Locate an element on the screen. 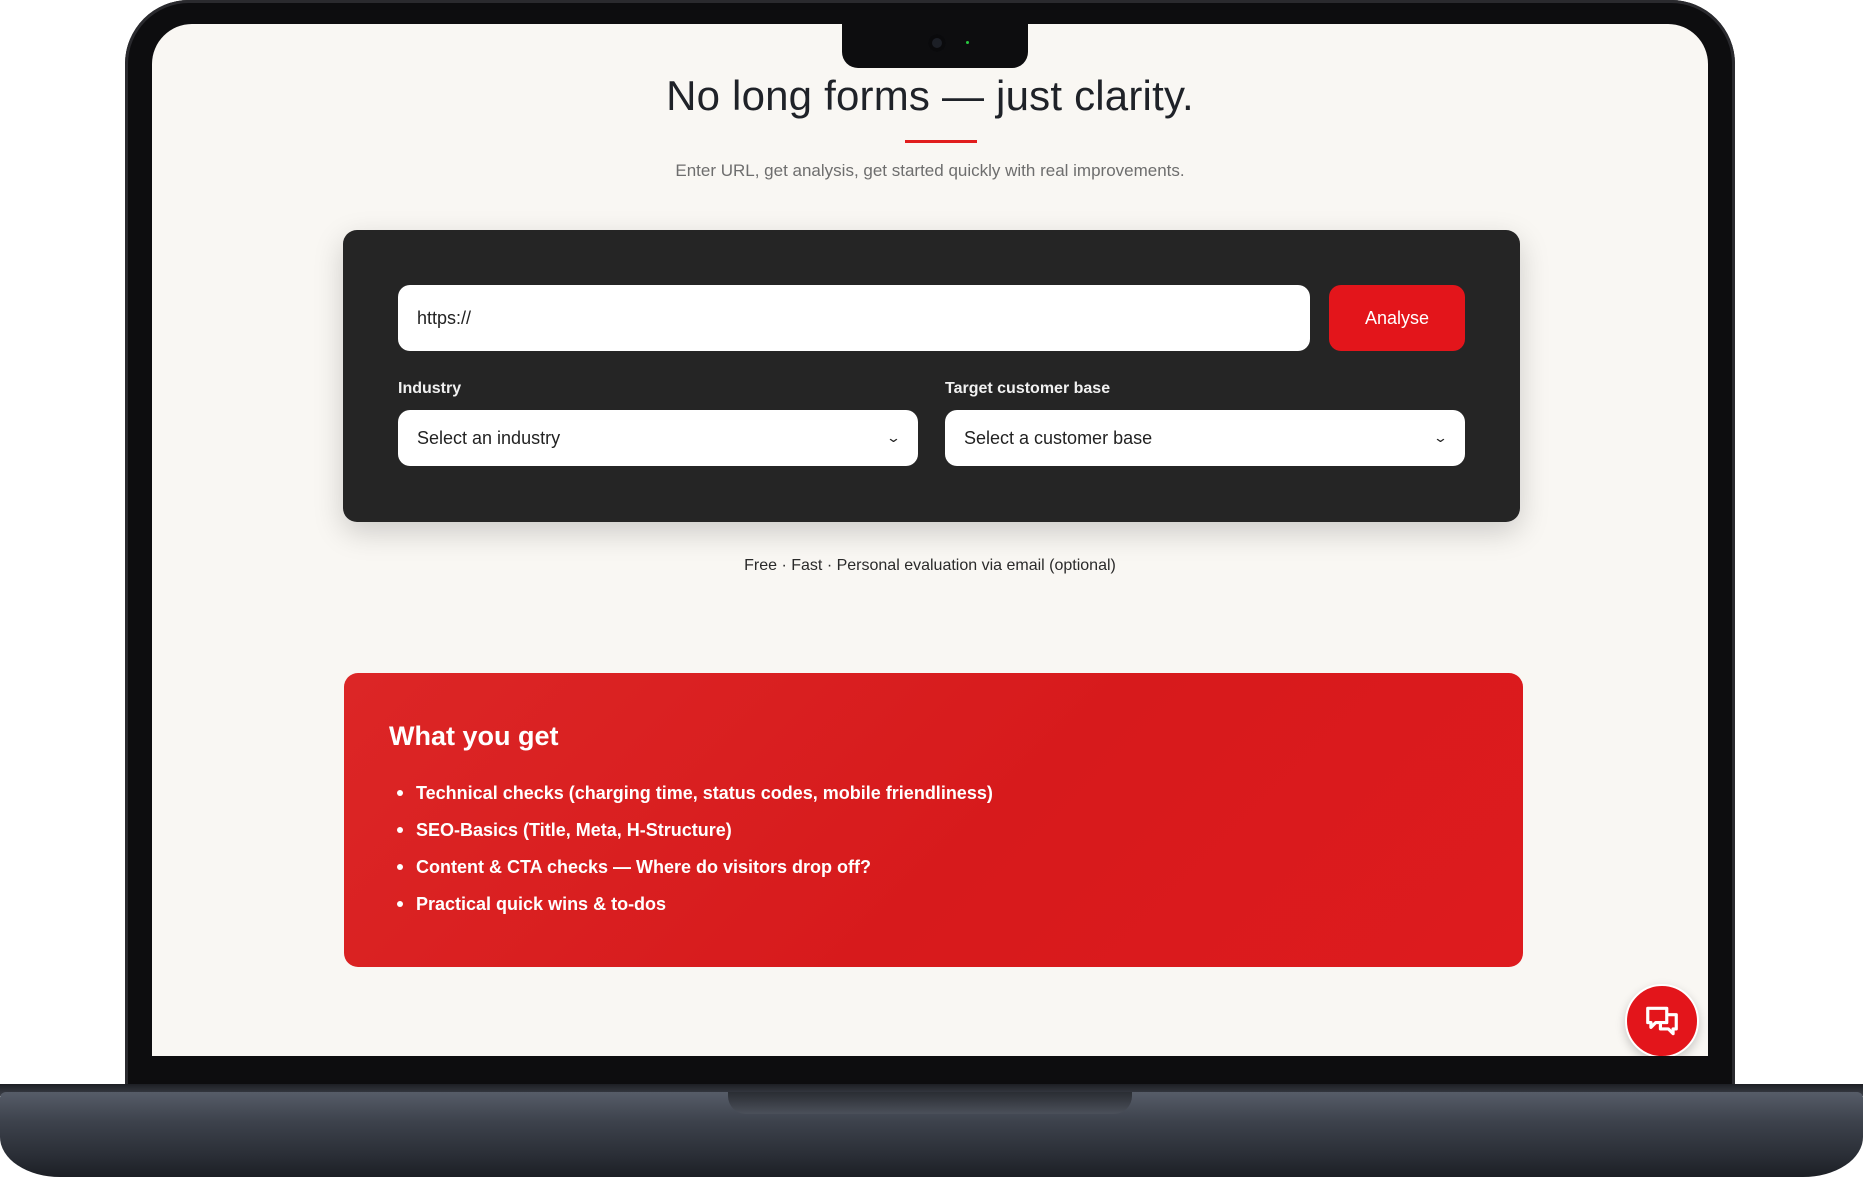 This screenshot has height=1177, width=1863. camera-notch is located at coordinates (935, 46).